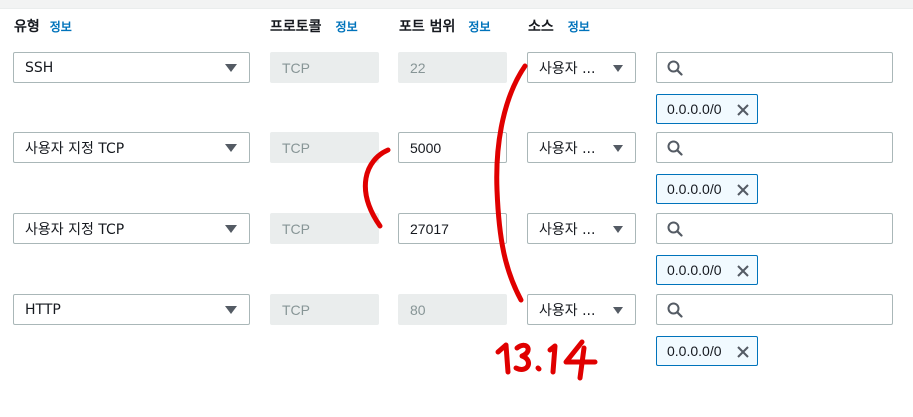 The width and height of the screenshot is (913, 417). I want to click on header-source-label: 소스, so click(541, 27).